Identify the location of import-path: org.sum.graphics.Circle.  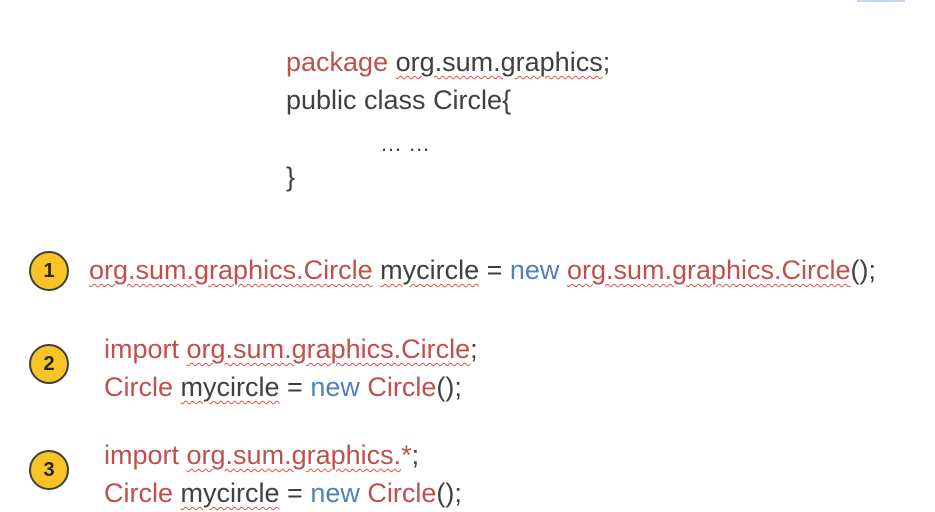
(328, 349).